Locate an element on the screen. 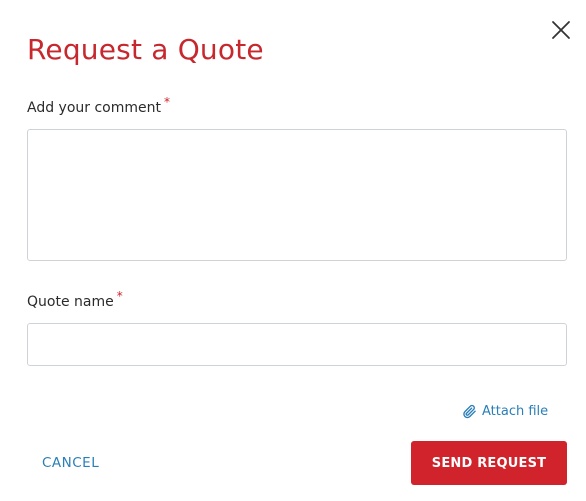 The width and height of the screenshot is (586, 501). comment-label-text: Add your comment is located at coordinates (94, 108).